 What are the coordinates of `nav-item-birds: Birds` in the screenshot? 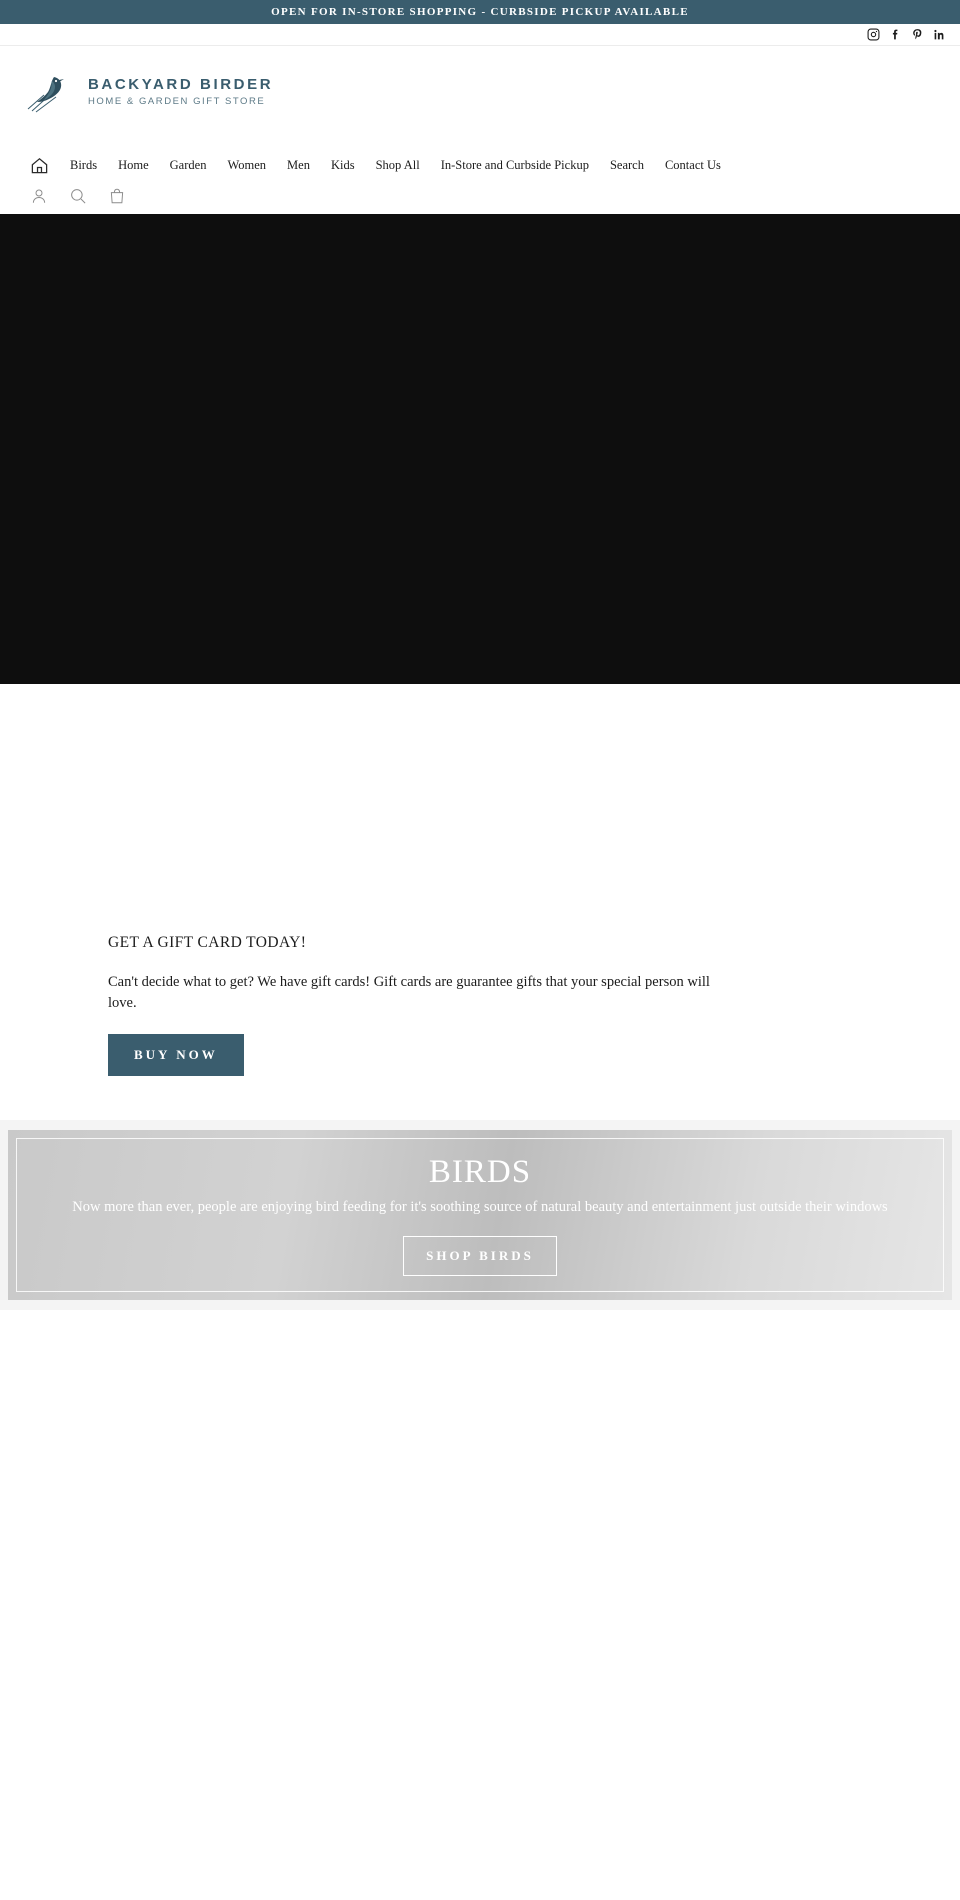 It's located at (83, 165).